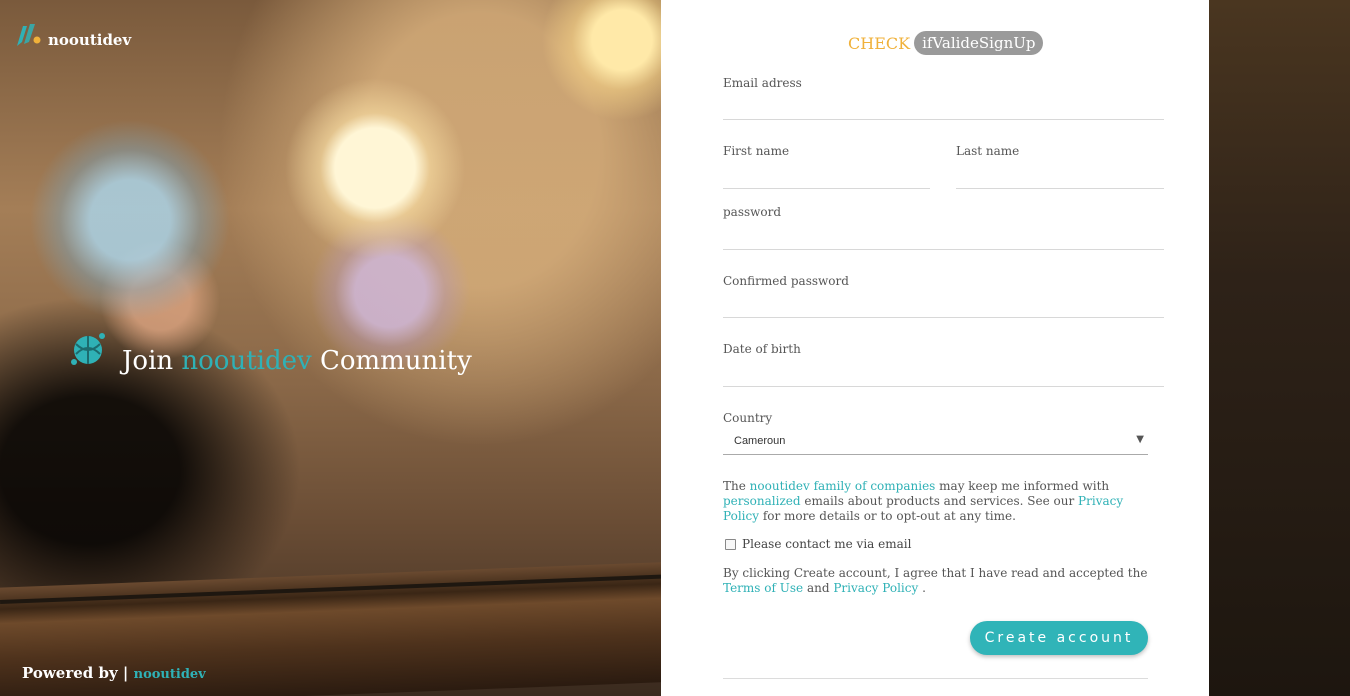 The image size is (1350, 696). What do you see at coordinates (943, 249) in the screenshot?
I see `password-underline` at bounding box center [943, 249].